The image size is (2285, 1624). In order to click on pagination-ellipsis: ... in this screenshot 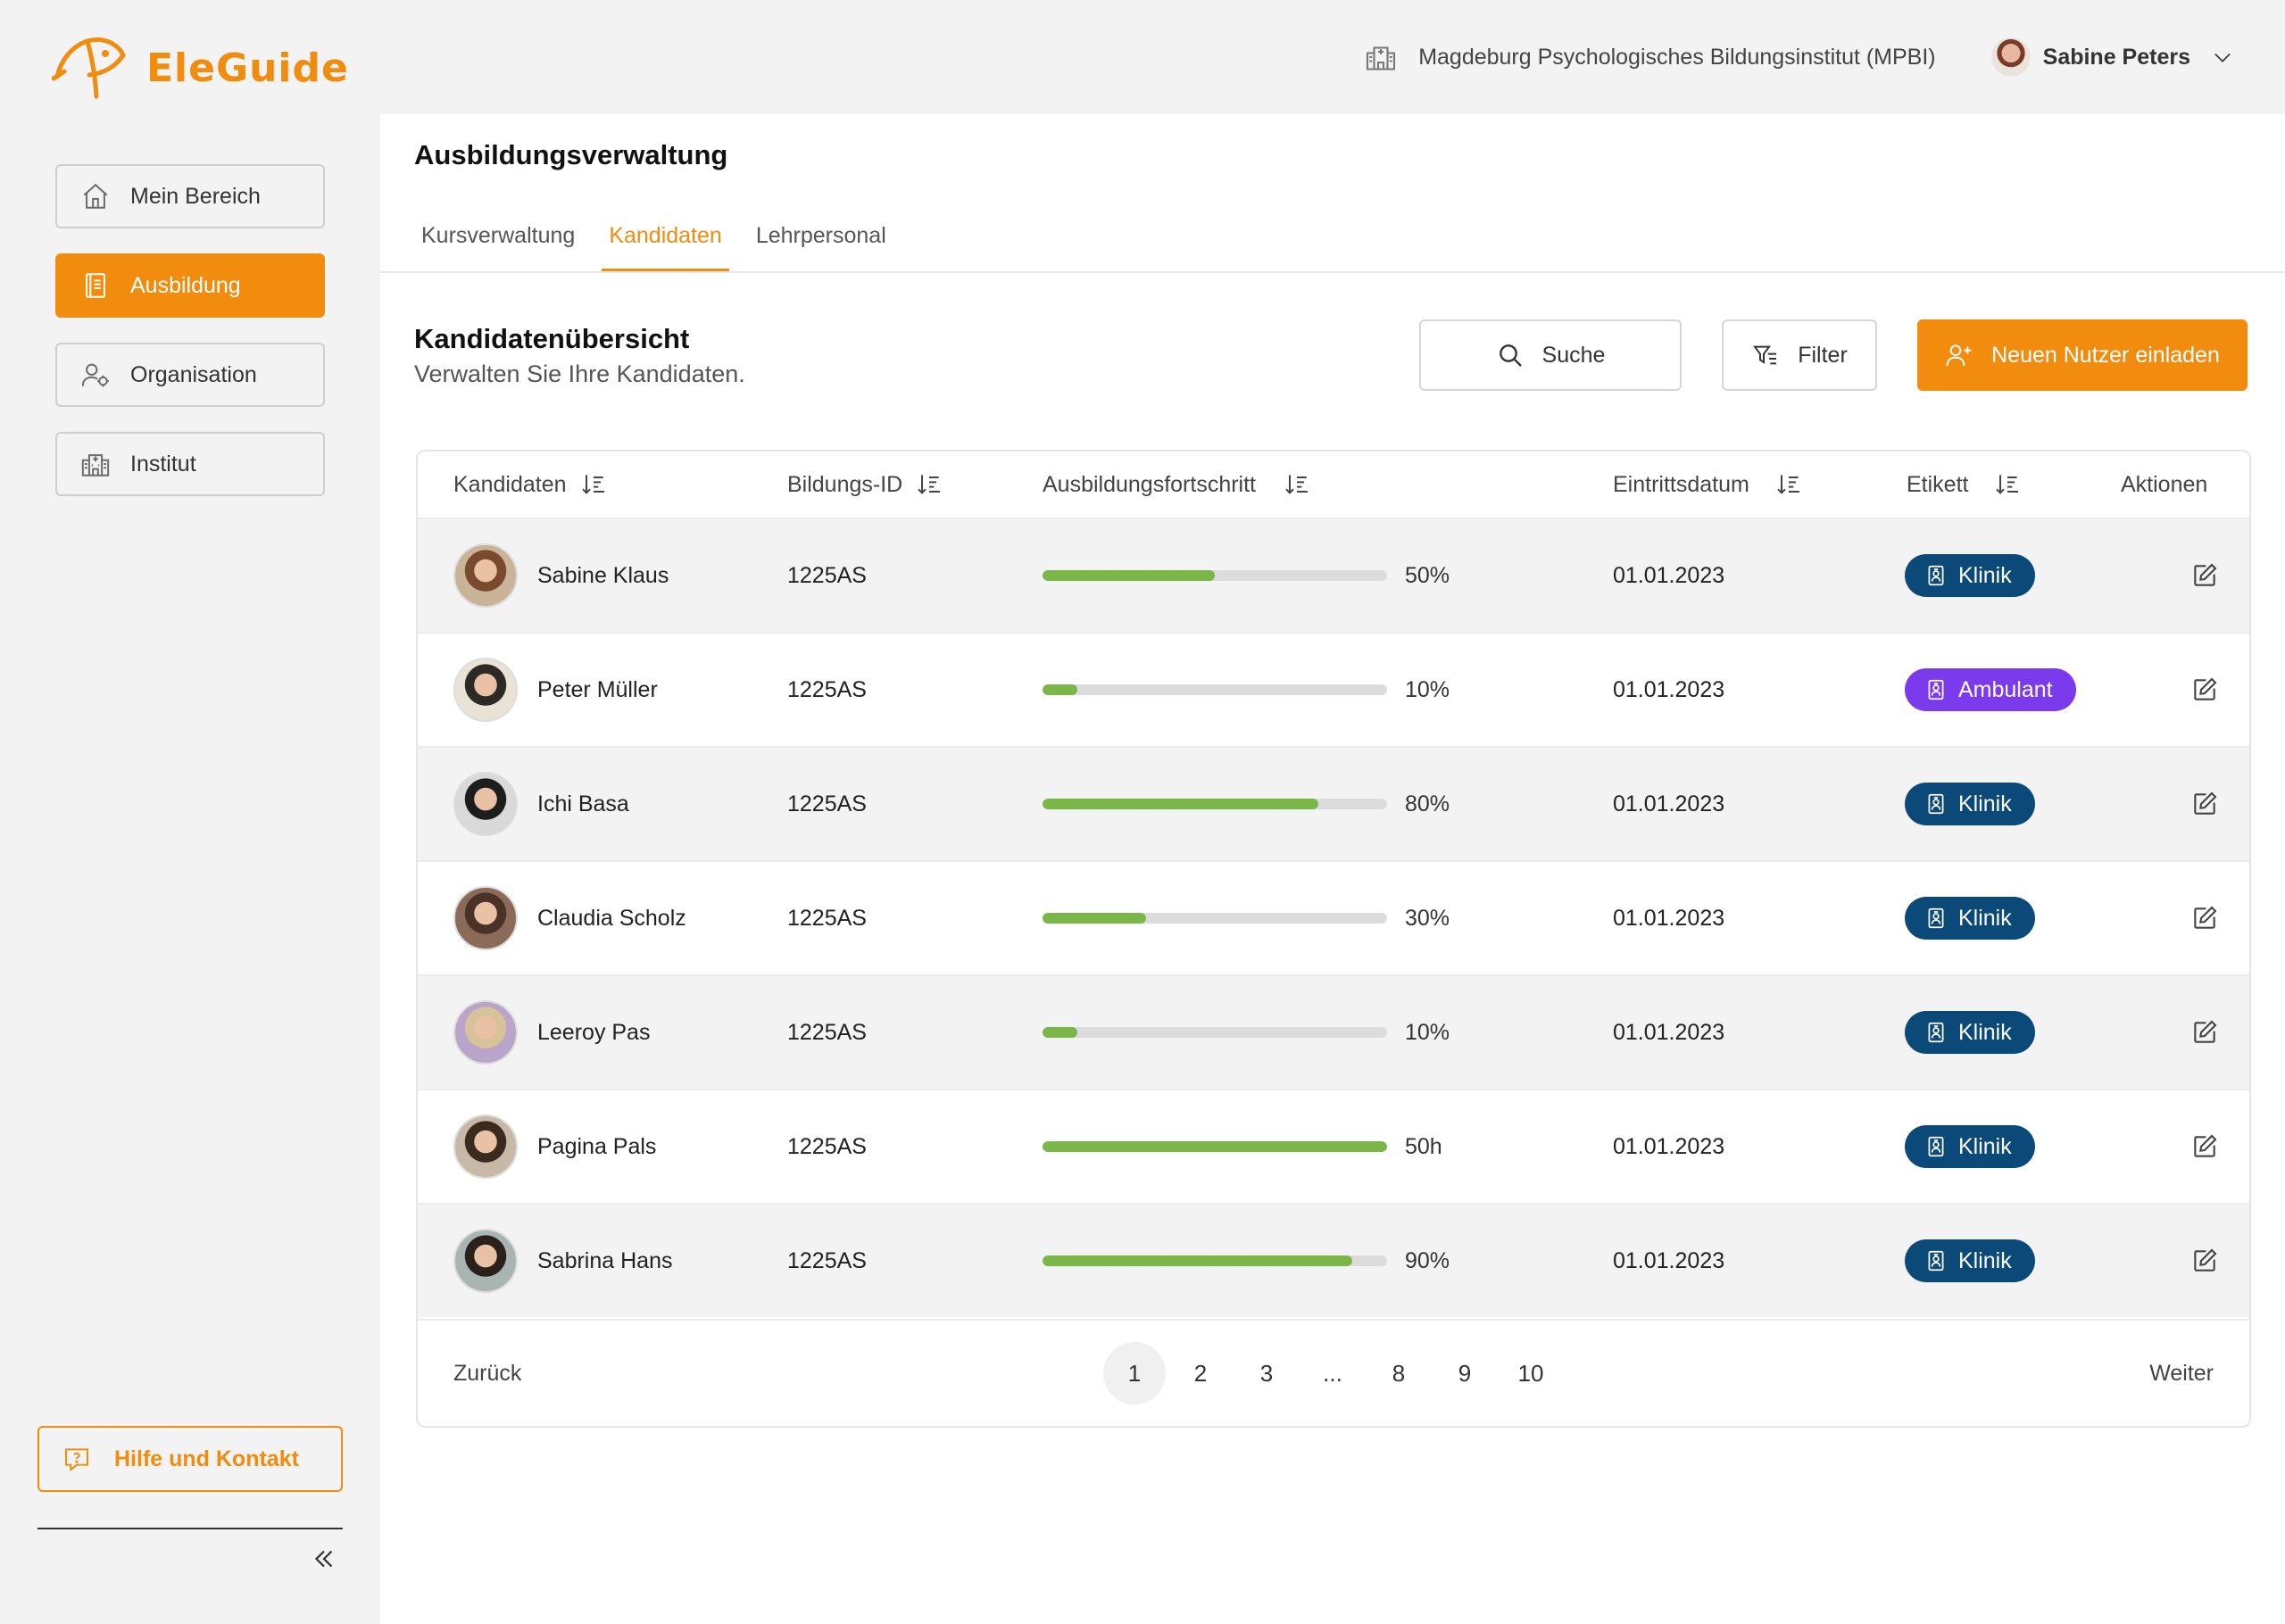, I will do `click(1332, 1373)`.